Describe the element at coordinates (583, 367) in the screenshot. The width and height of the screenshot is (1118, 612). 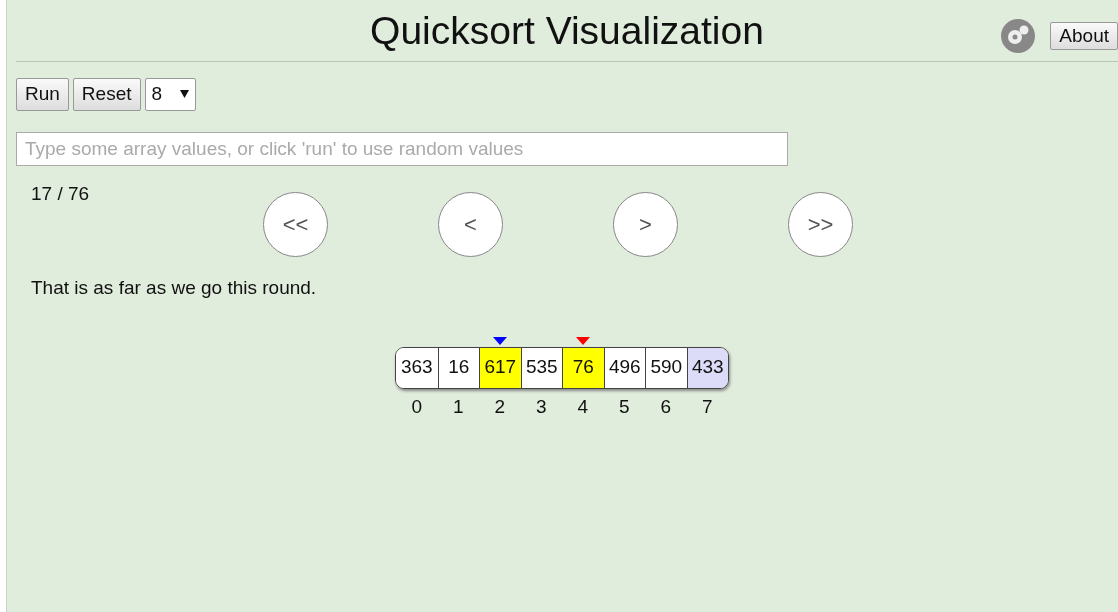
I see `array-cell: 76` at that location.